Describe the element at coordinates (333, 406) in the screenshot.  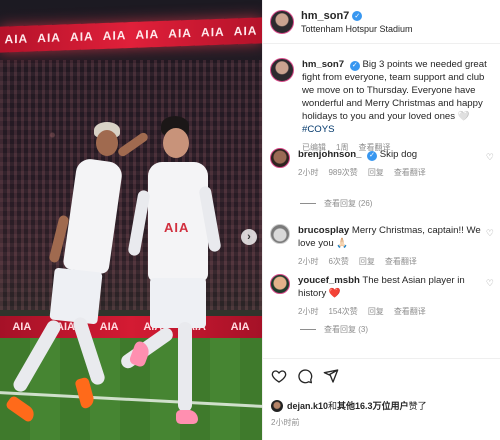
I see `liked-by-conjunction: 和` at that location.